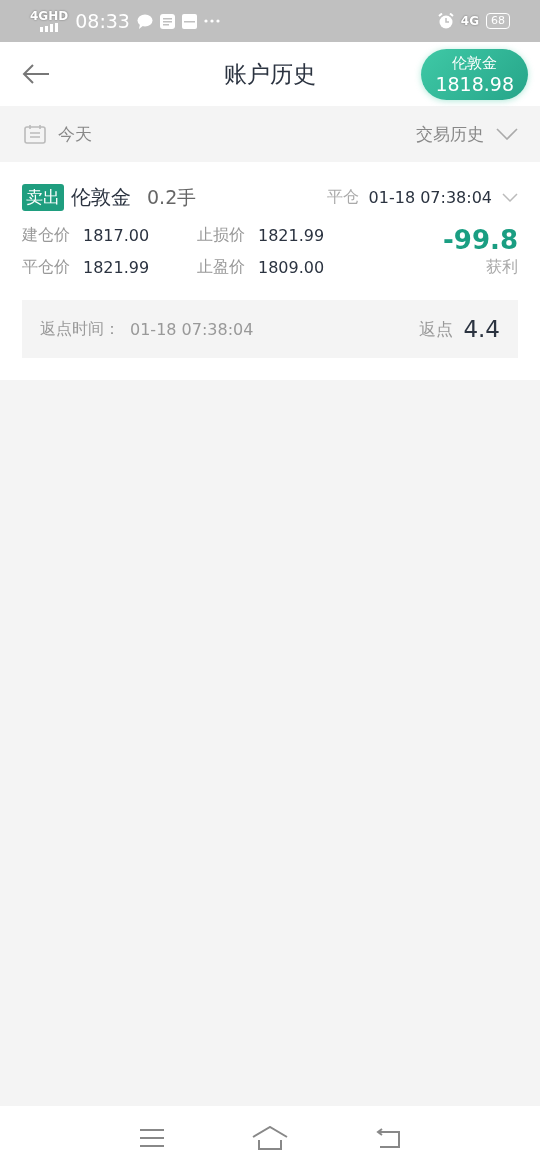 This screenshot has height=1170, width=540. I want to click on field-label: 平仓价, so click(46, 267).